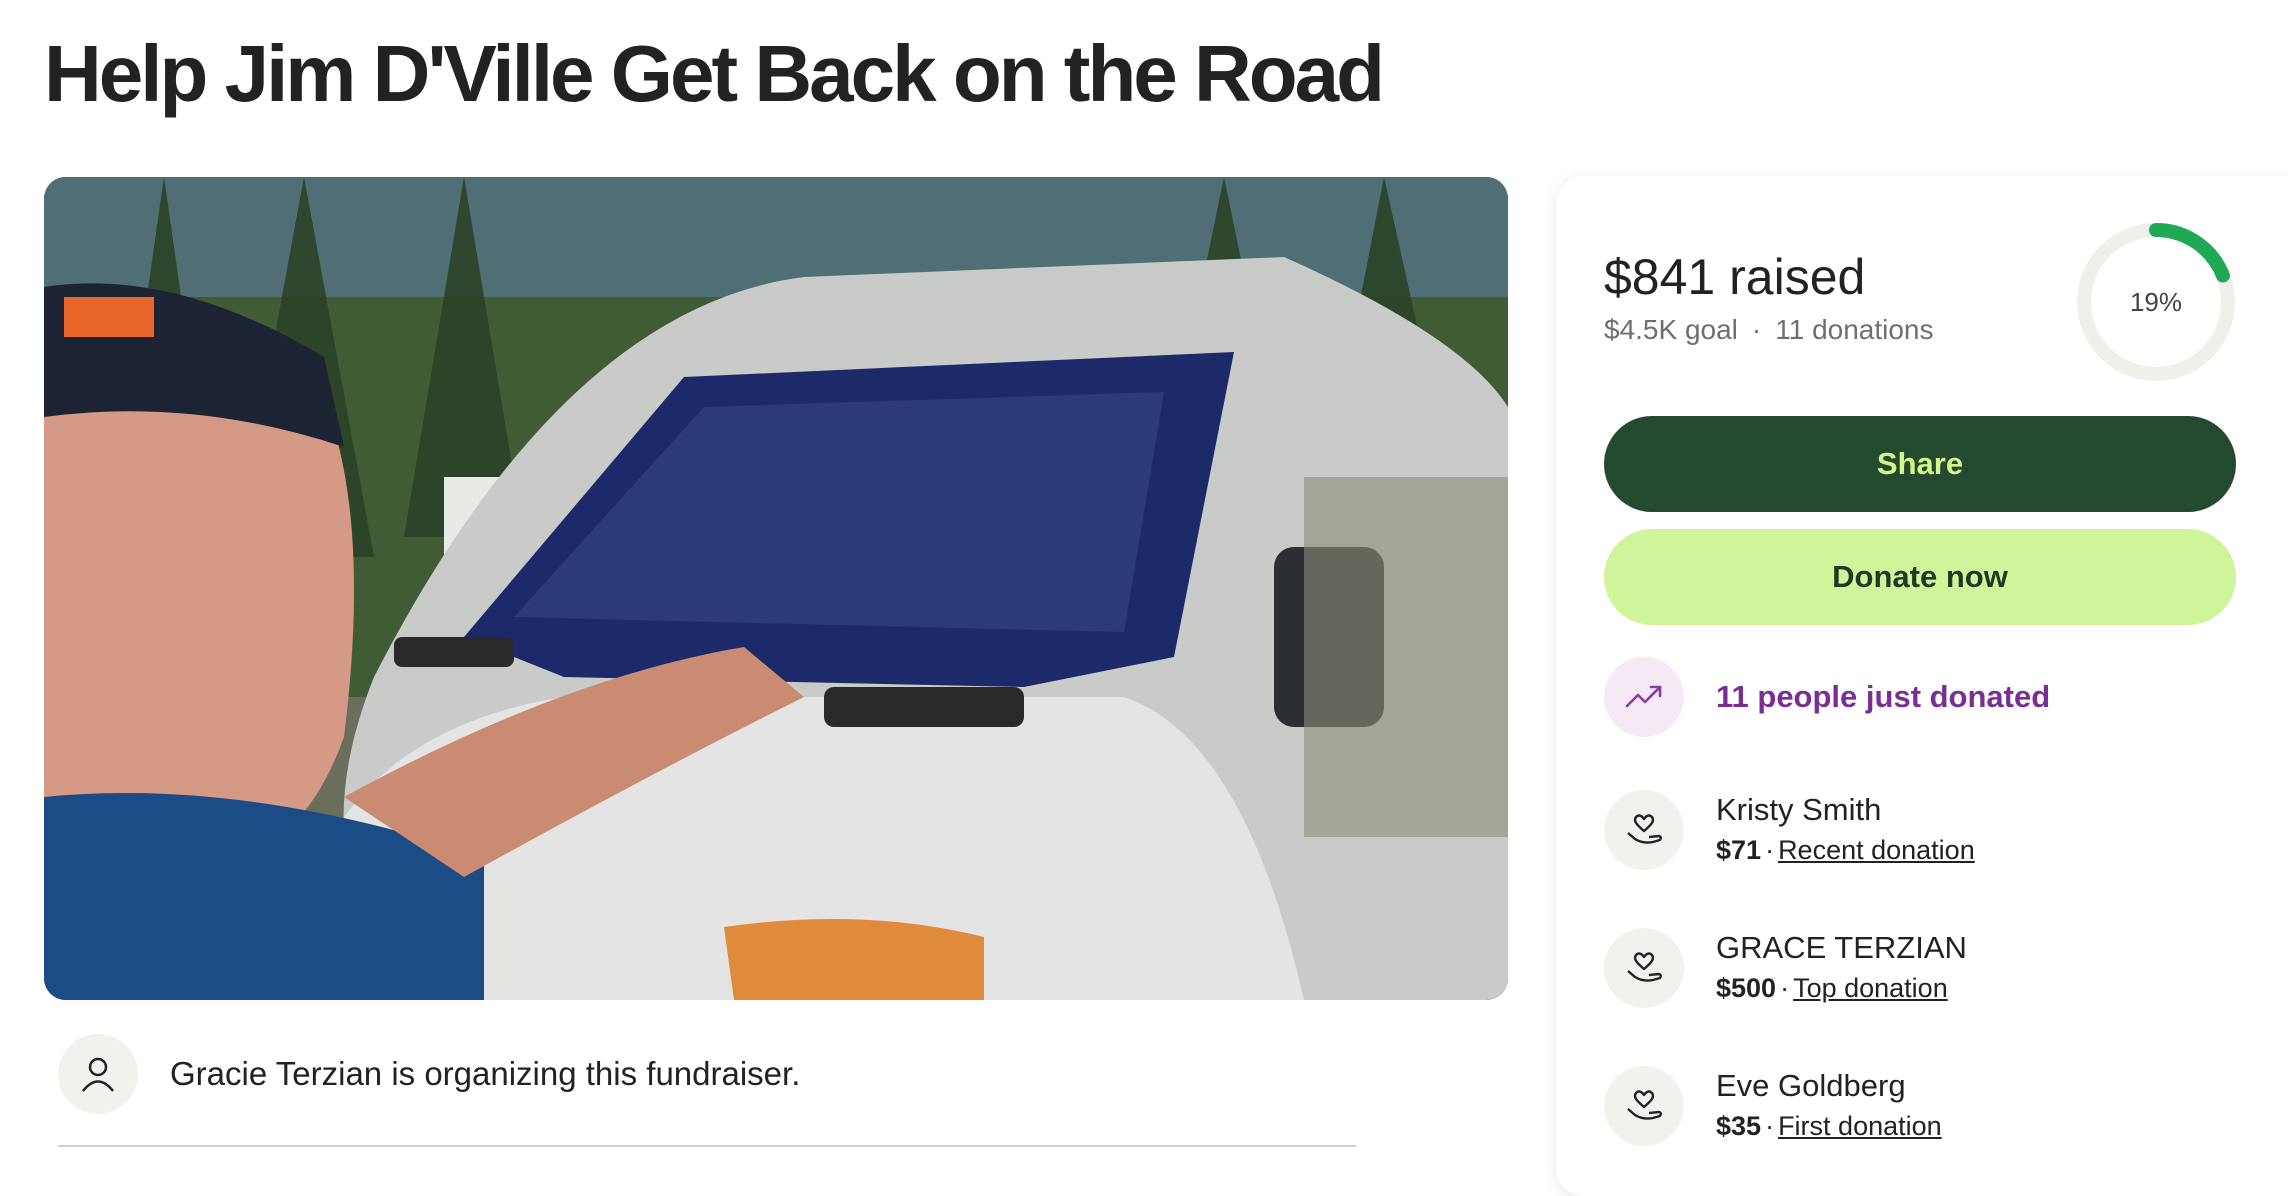 The image size is (2288, 1196). I want to click on trend-text: 11 people just donated, so click(1883, 696).